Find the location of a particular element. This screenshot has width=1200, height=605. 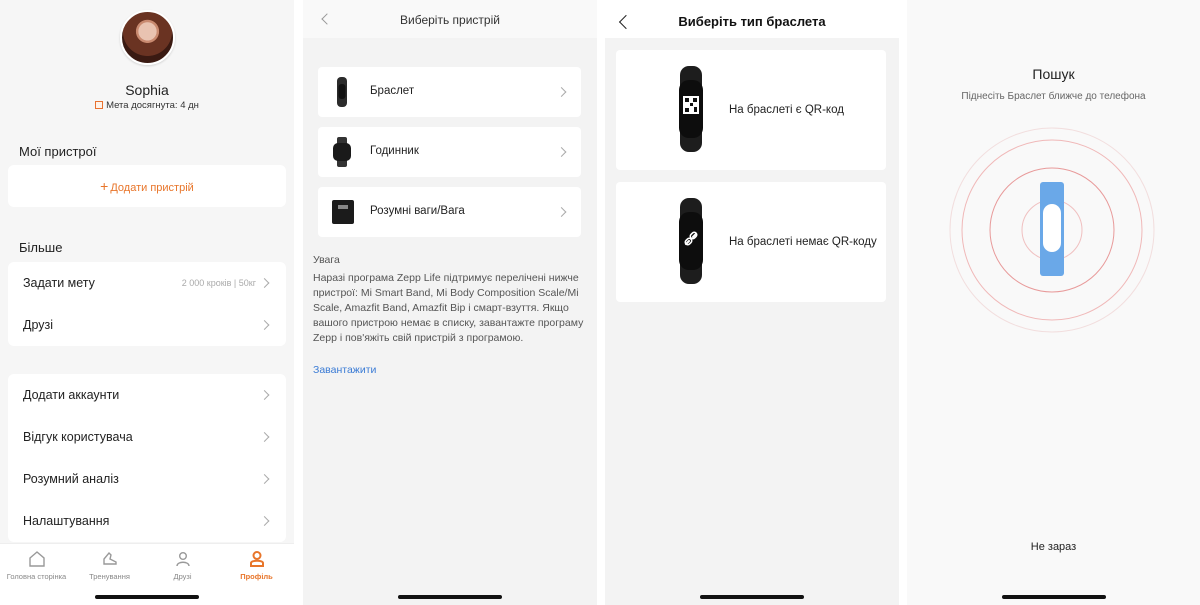

goal-status: Мета досягнута: 4 дн is located at coordinates (147, 105).